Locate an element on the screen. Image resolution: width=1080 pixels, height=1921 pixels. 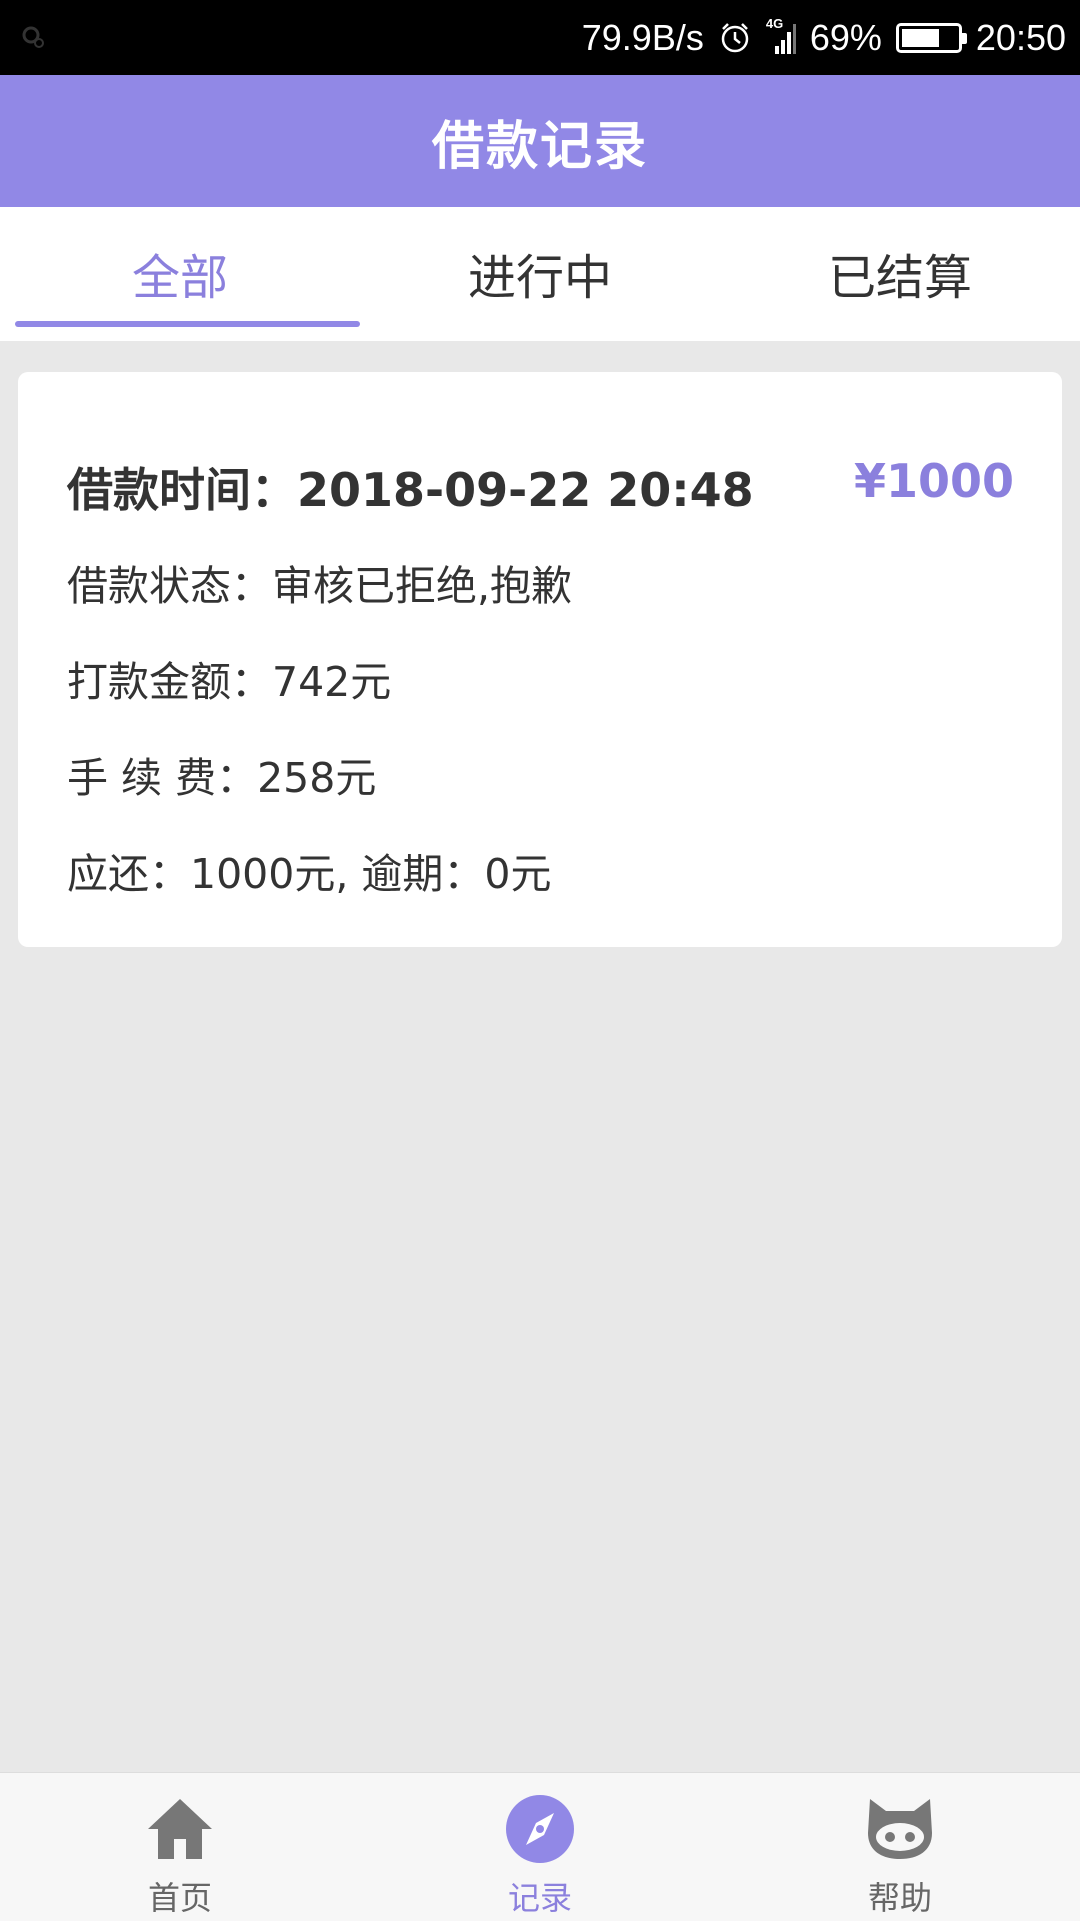
record-header-row: 借款时间：2018-09-22 20:48 ¥1000 is located at coordinates (540, 489).